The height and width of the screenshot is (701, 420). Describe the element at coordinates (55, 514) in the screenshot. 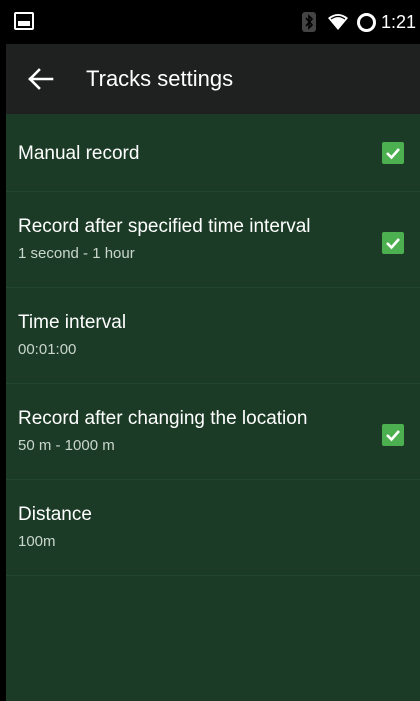

I see `setting-label: Distance` at that location.